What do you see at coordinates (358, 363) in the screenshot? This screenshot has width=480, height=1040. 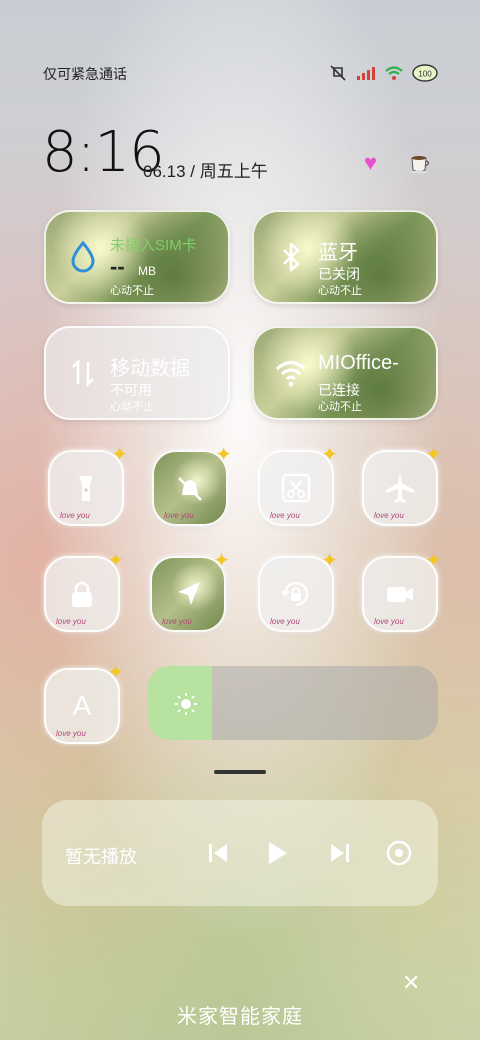 I see `wifi-tile-title: MIOffice-` at bounding box center [358, 363].